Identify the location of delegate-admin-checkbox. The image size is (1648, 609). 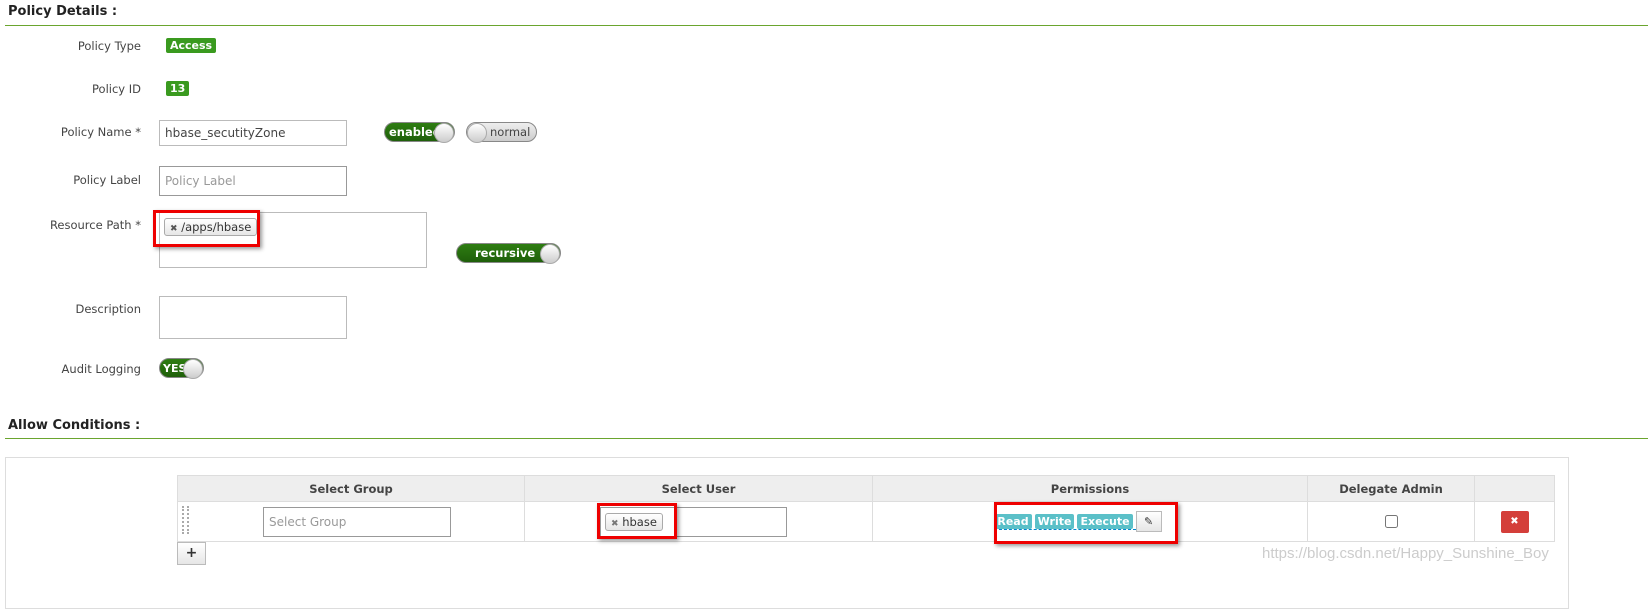
(1391, 521).